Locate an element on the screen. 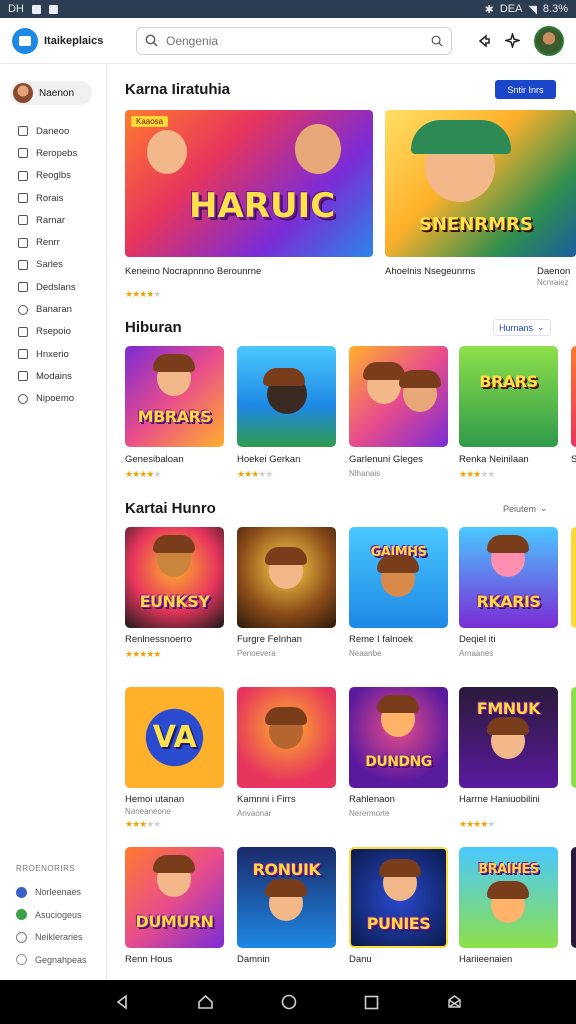 This screenshot has height=1024, width=576. battery-text: 8.3% is located at coordinates (555, 9).